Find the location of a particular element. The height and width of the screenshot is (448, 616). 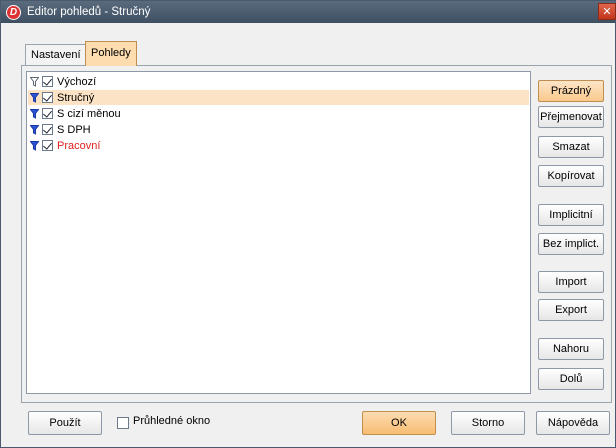

view-label: S DPH is located at coordinates (74, 129).